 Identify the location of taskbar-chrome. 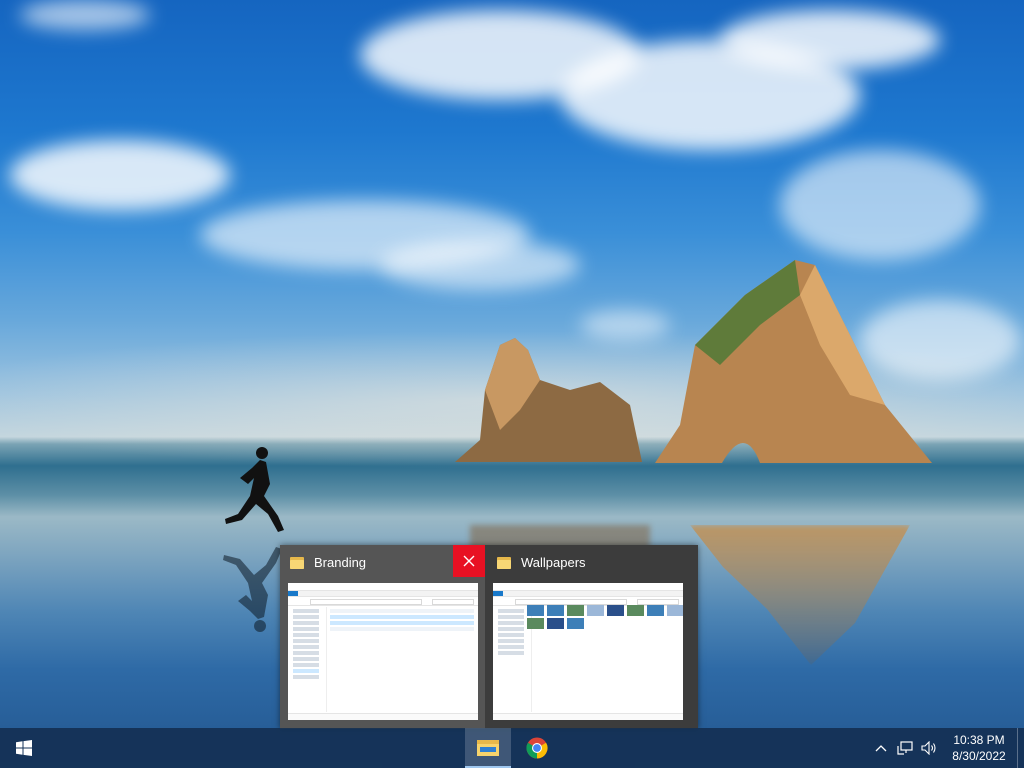
(537, 748).